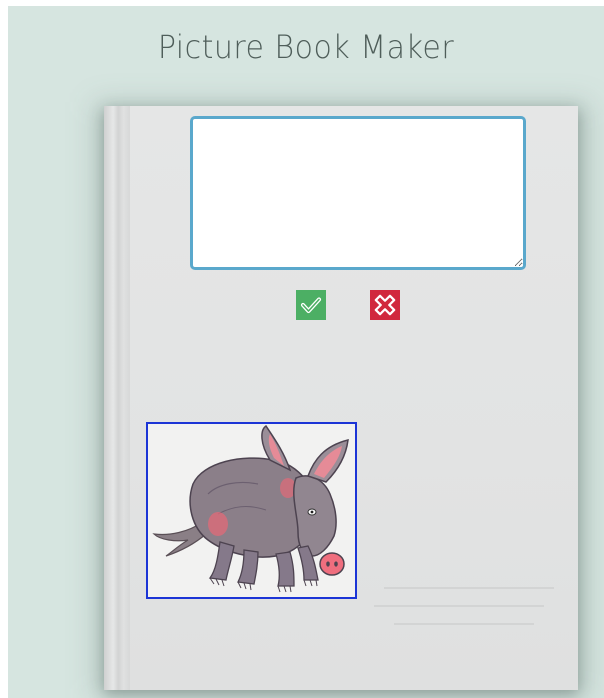 The image size is (604, 698). What do you see at coordinates (306, 47) in the screenshot?
I see `app-title: Picture Book Maker` at bounding box center [306, 47].